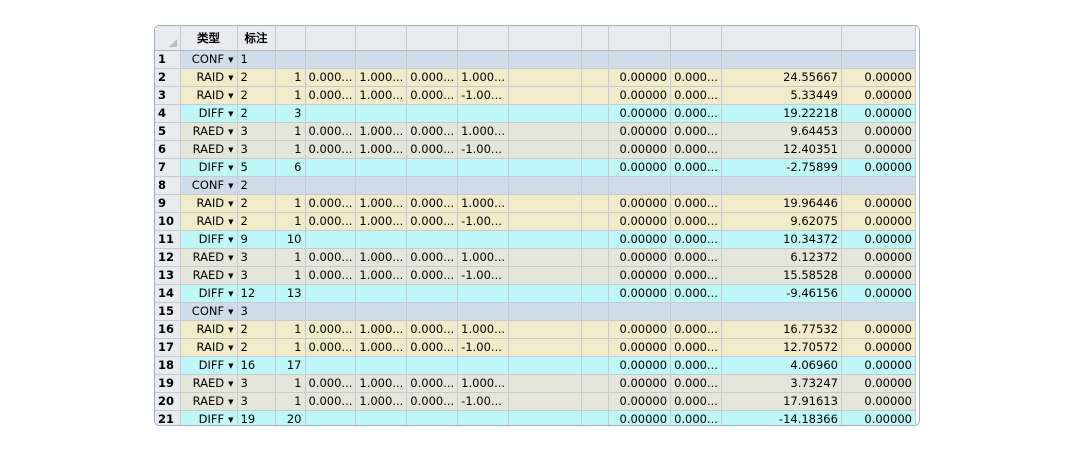 The height and width of the screenshot is (452, 1080). What do you see at coordinates (781, 77) in the screenshot?
I see `cell-col12: 24.55667` at bounding box center [781, 77].